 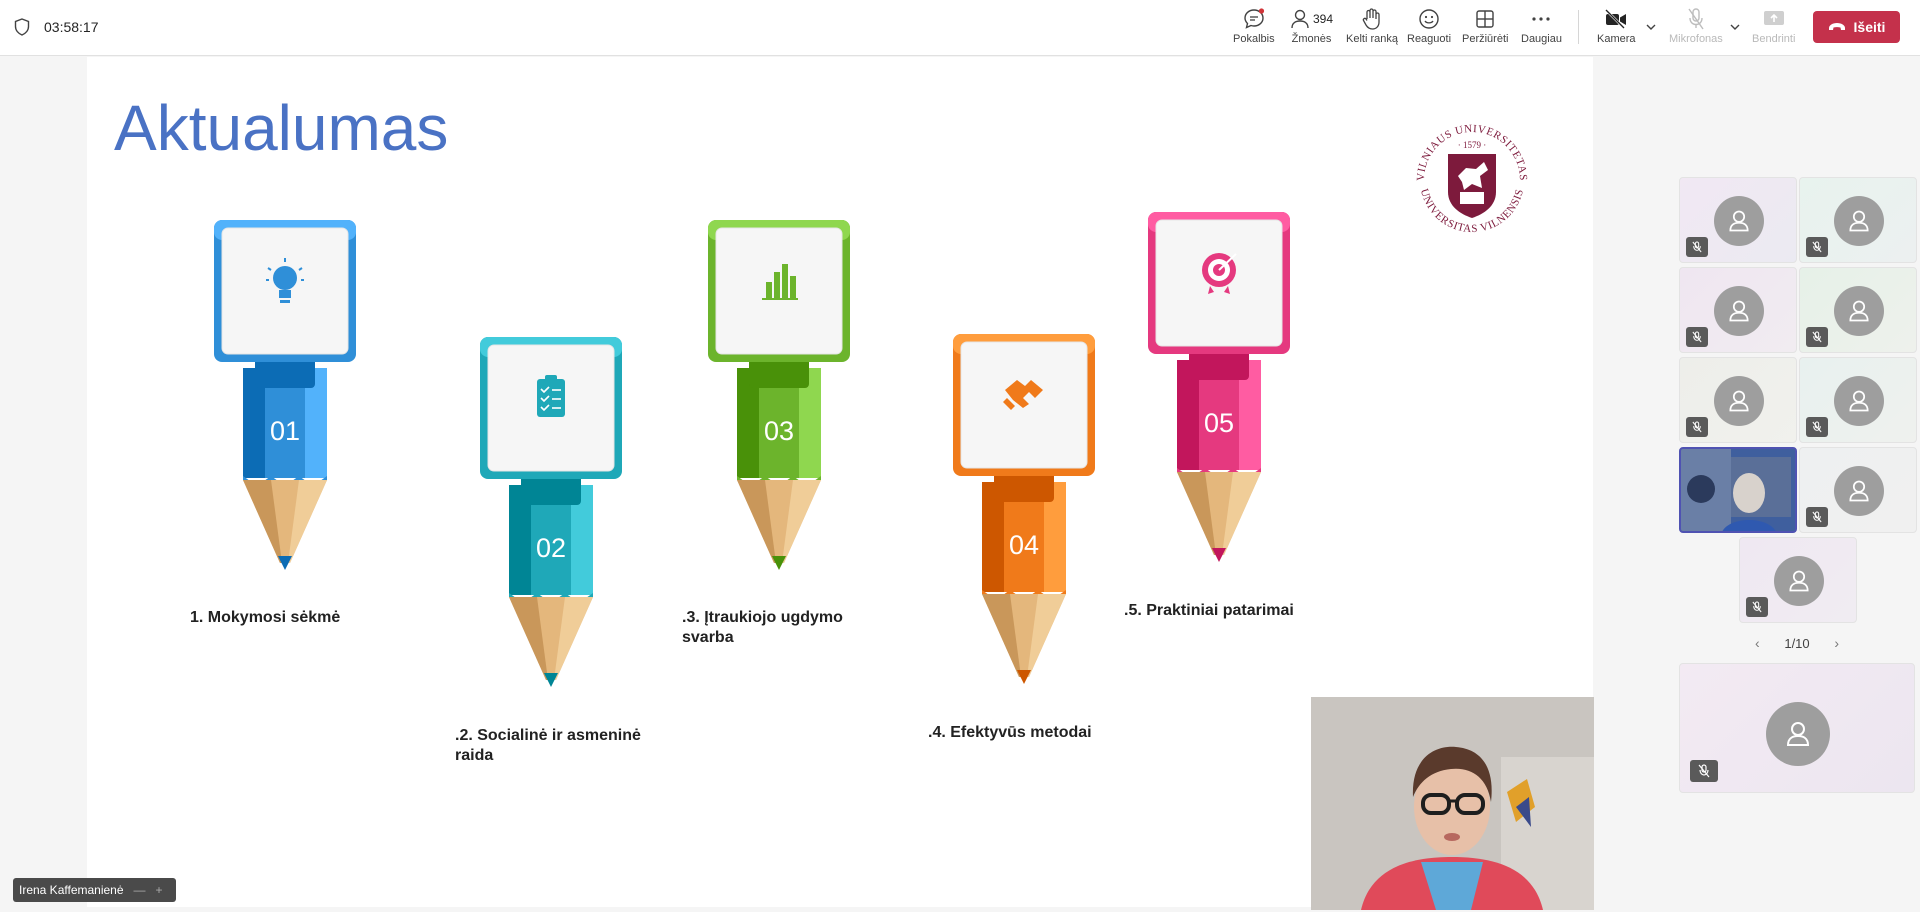 I want to click on leave-button: Išeiti, so click(x=1856, y=27).